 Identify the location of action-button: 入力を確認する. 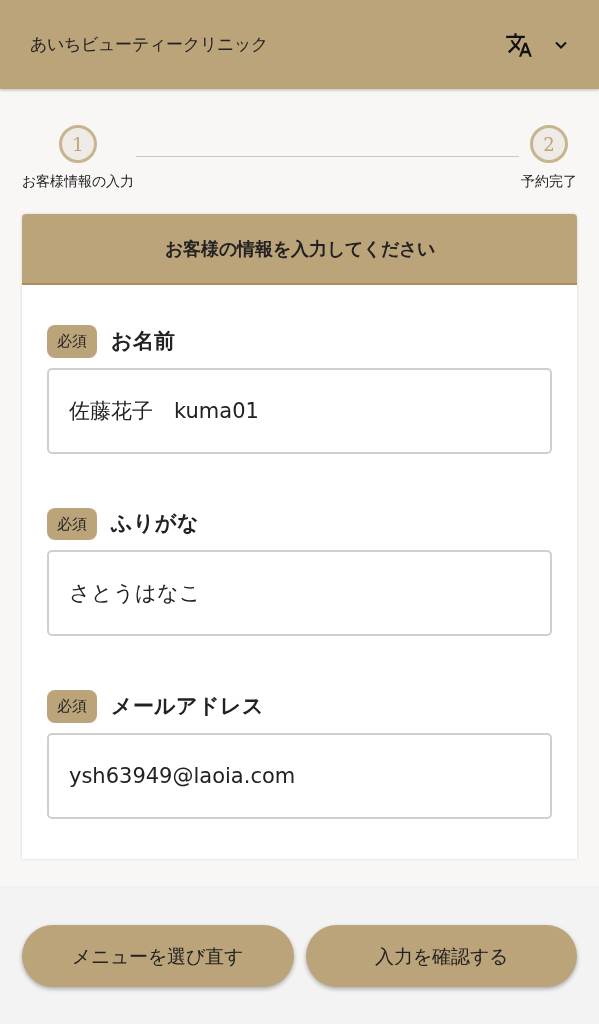
(441, 956).